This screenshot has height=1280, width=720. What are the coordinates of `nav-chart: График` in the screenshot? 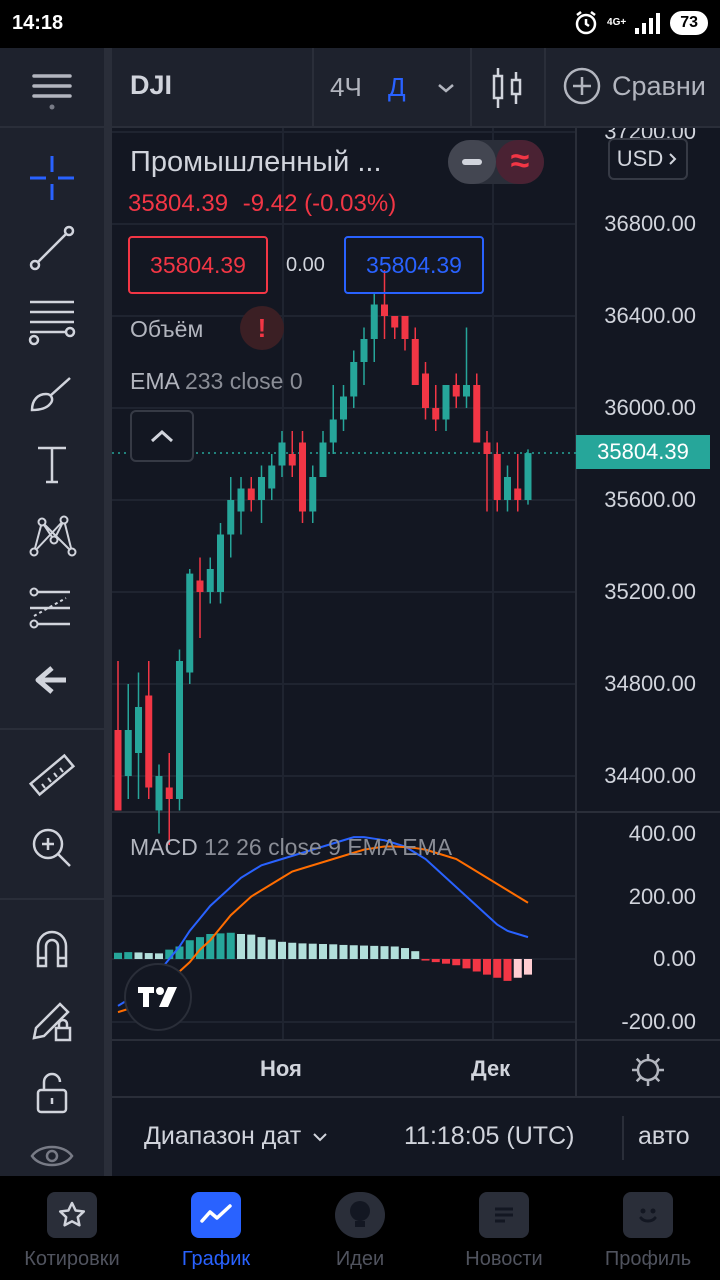 It's located at (216, 1228).